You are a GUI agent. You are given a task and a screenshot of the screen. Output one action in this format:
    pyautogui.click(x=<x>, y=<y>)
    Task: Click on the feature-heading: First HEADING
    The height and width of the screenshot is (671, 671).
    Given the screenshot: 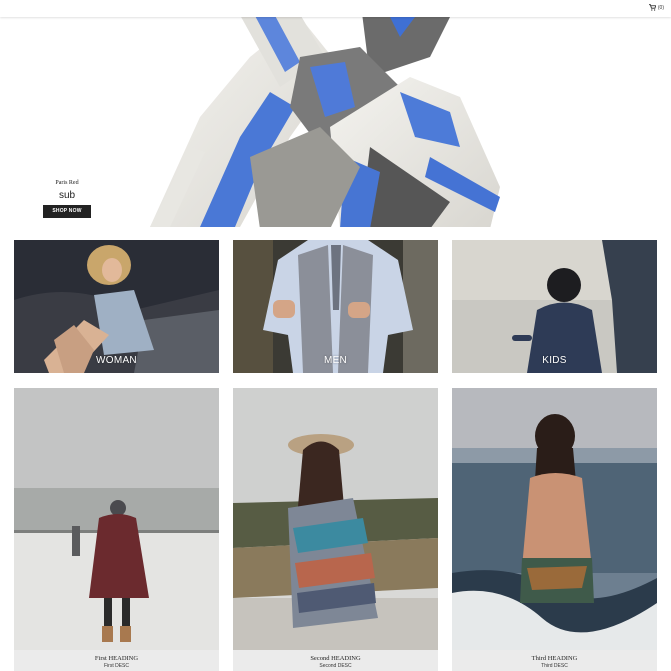 What is the action you would take?
    pyautogui.click(x=116, y=658)
    